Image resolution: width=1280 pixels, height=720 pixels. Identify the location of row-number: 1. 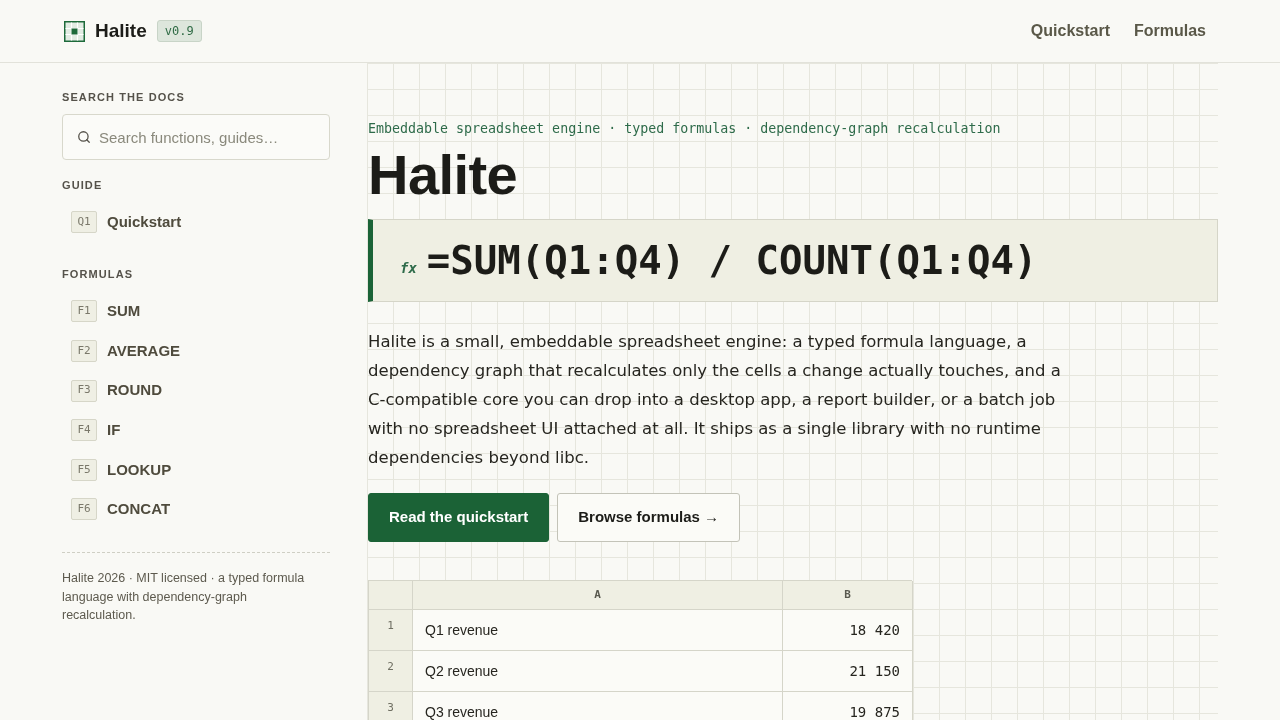
(391, 630).